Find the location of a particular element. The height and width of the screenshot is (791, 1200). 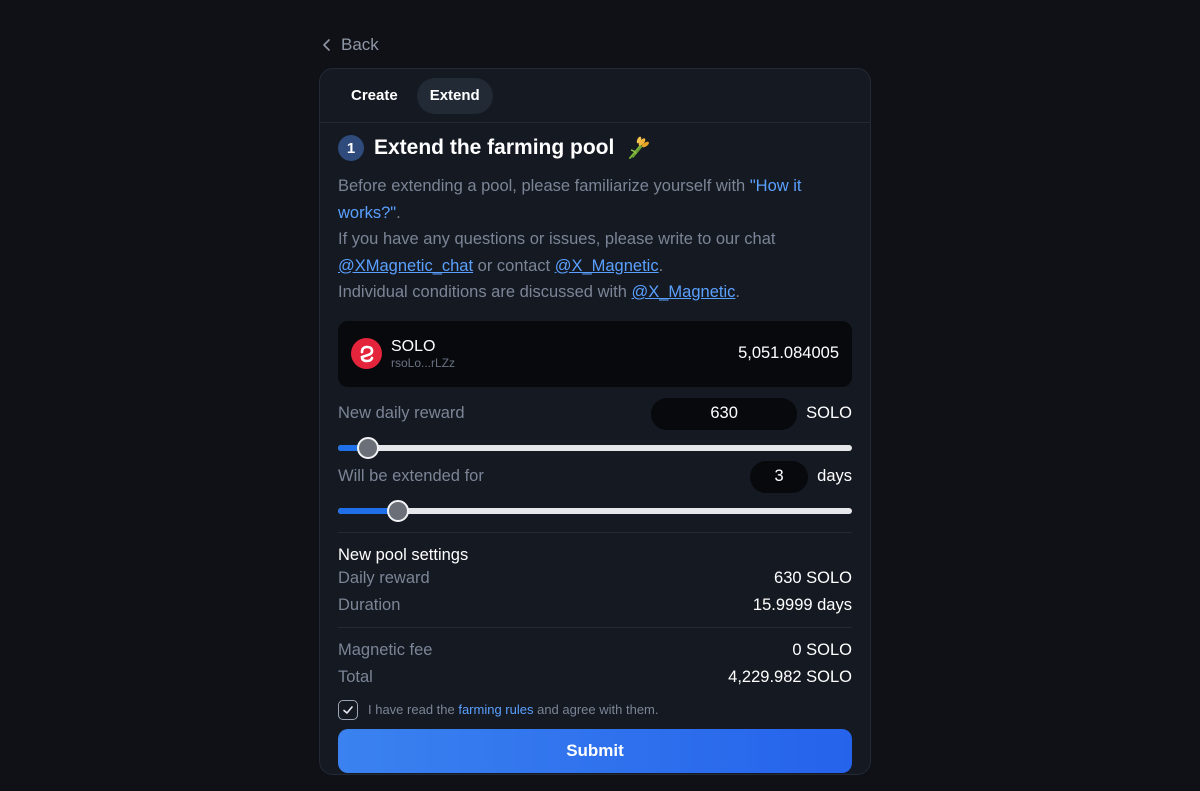

extend-days-row: Will be extended for 3 days is located at coordinates (595, 477).